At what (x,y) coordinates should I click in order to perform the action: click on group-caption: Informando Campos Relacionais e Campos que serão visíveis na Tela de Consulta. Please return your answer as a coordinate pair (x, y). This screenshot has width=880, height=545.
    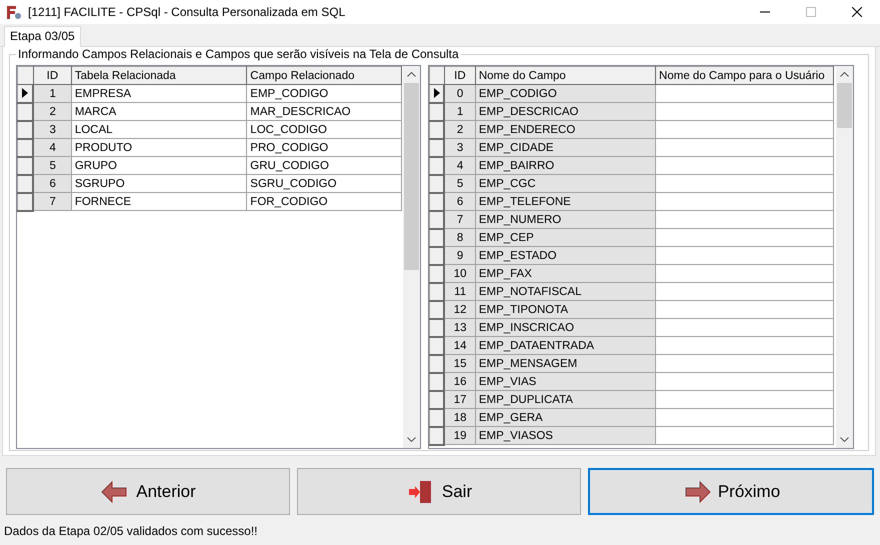
    Looking at the image, I should click on (238, 54).